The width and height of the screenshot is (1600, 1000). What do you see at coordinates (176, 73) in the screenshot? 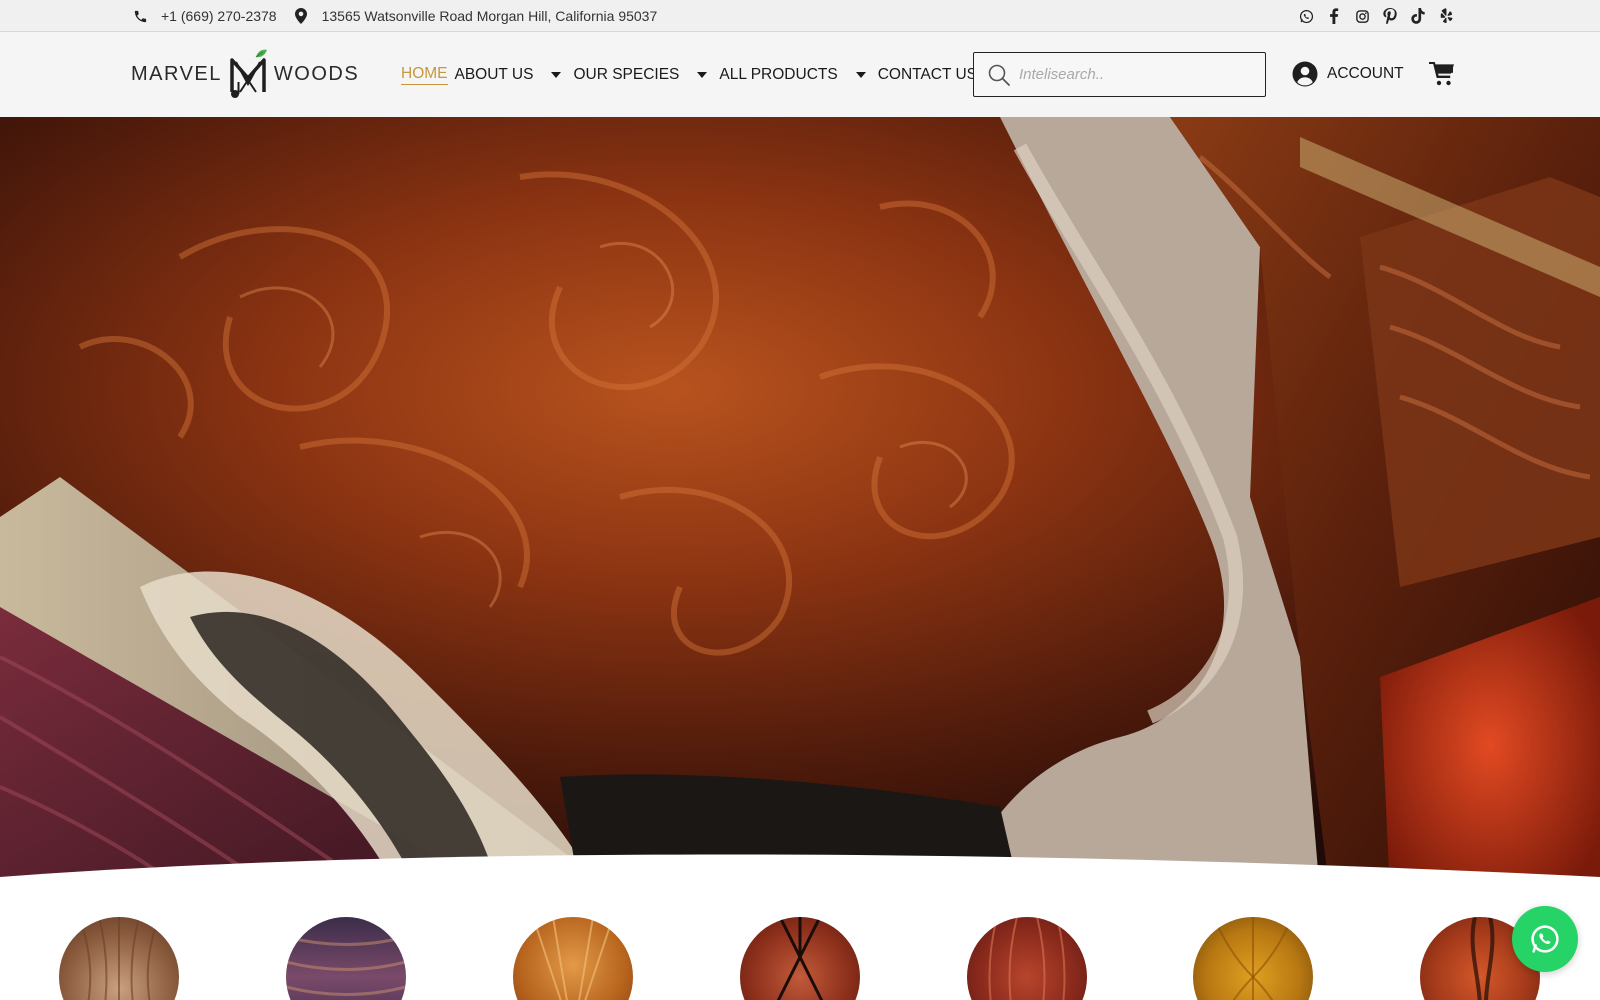
I see `logo-text-left: MARVEL` at bounding box center [176, 73].